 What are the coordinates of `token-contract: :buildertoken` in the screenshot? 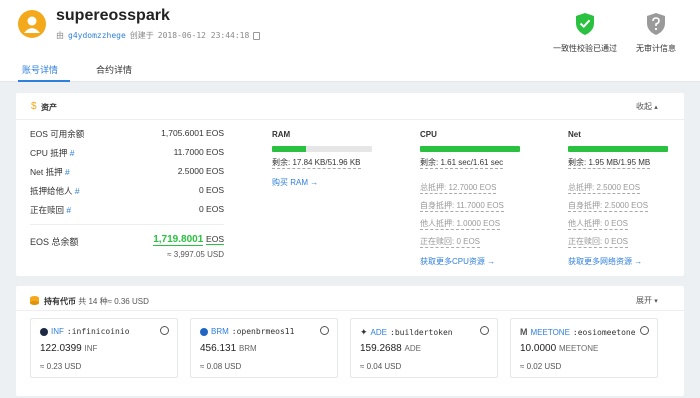 It's located at (421, 332).